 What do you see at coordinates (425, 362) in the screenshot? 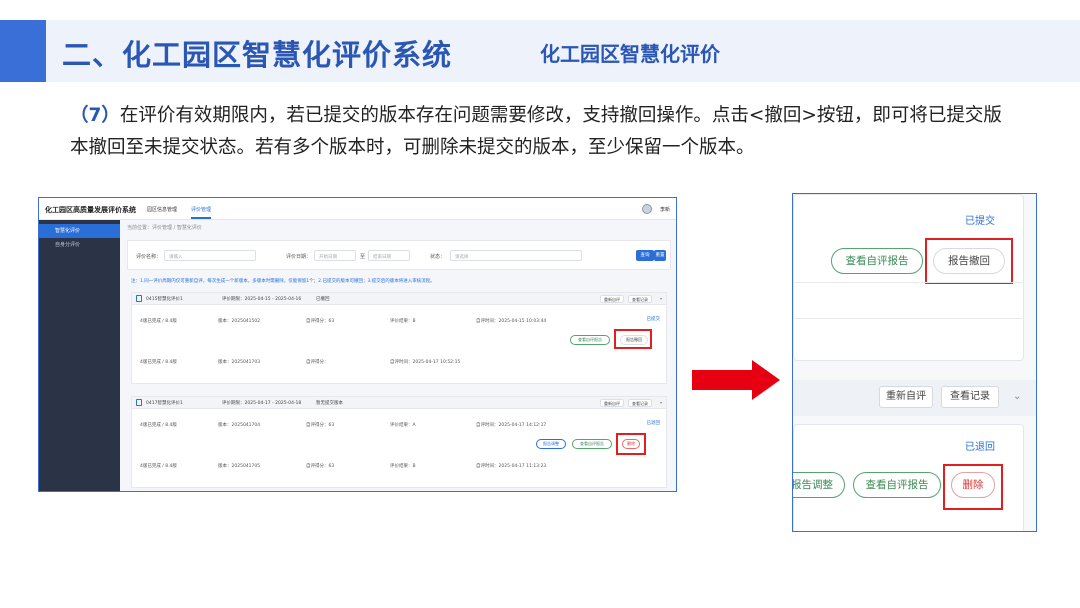
I see `row-time: 自评时间：2025-04-17 10:52:15` at bounding box center [425, 362].